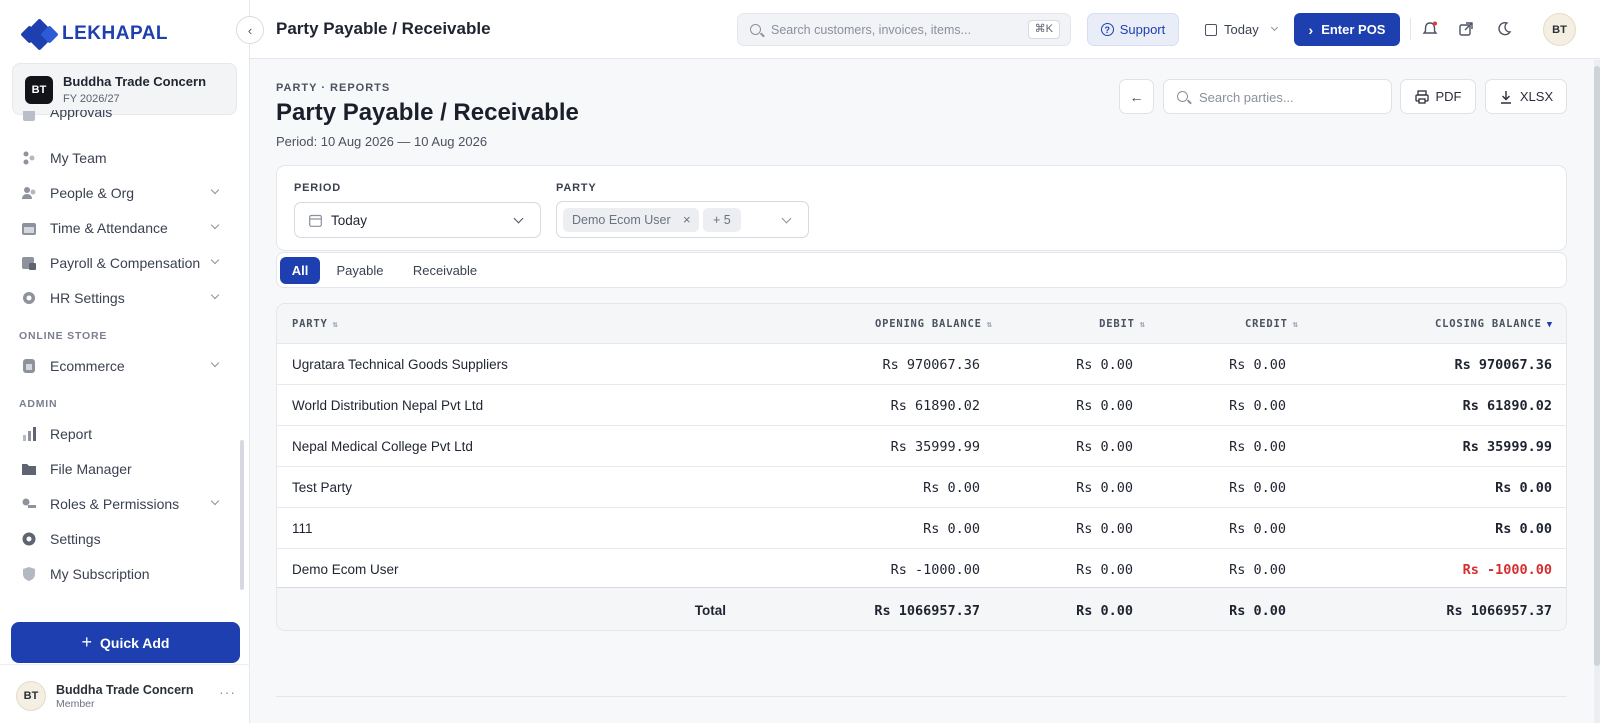  What do you see at coordinates (119, 263) in the screenshot?
I see `sidebar-item-payroll: Payroll & Compensation` at bounding box center [119, 263].